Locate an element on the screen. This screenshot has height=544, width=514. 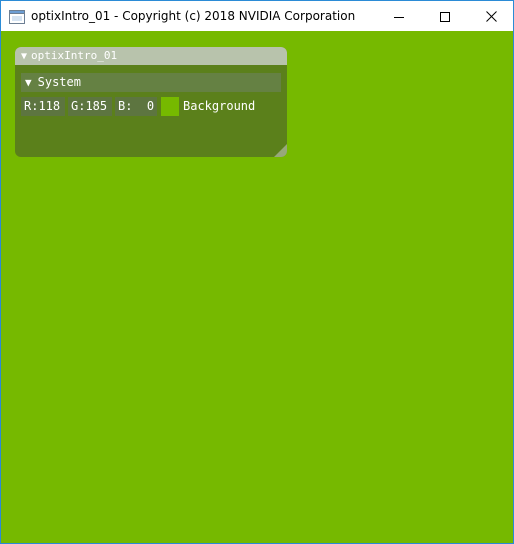
red-channel-field: R:118 is located at coordinates (43, 106).